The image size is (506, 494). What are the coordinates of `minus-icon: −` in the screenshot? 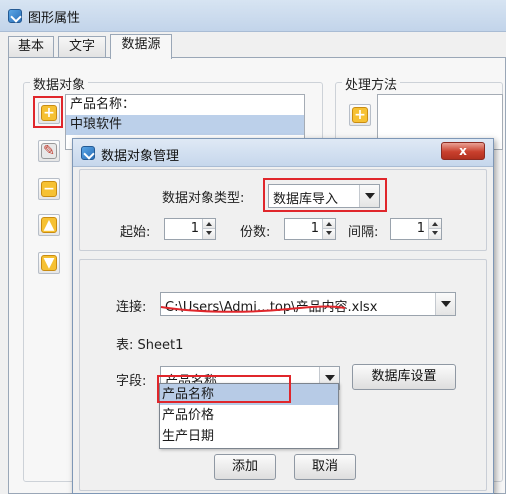 It's located at (49, 189).